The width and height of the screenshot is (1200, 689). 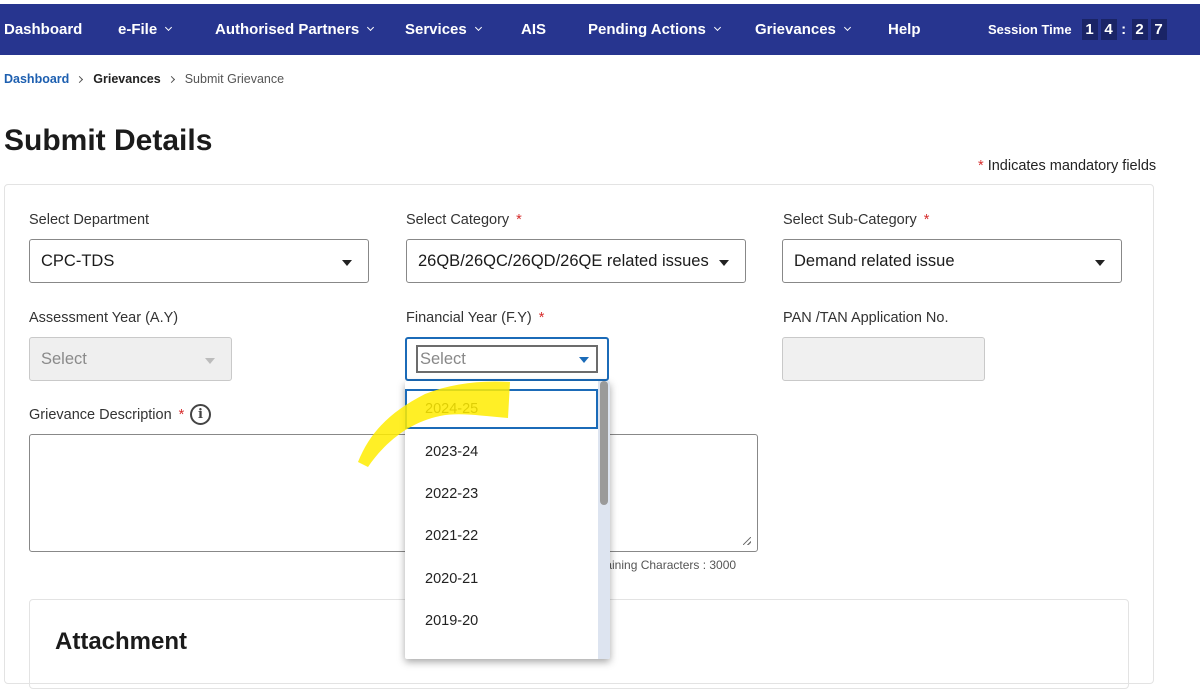 I want to click on nav-dashboard: Dashboard, so click(x=43, y=29).